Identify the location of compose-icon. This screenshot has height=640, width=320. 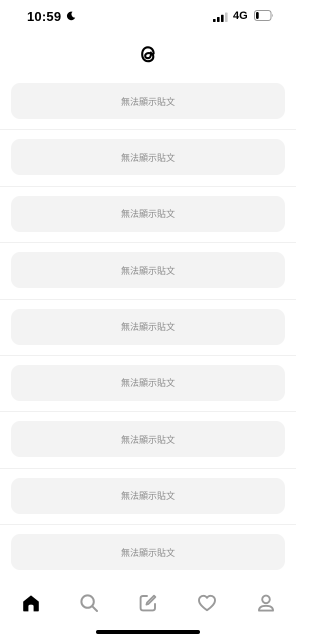
(148, 603).